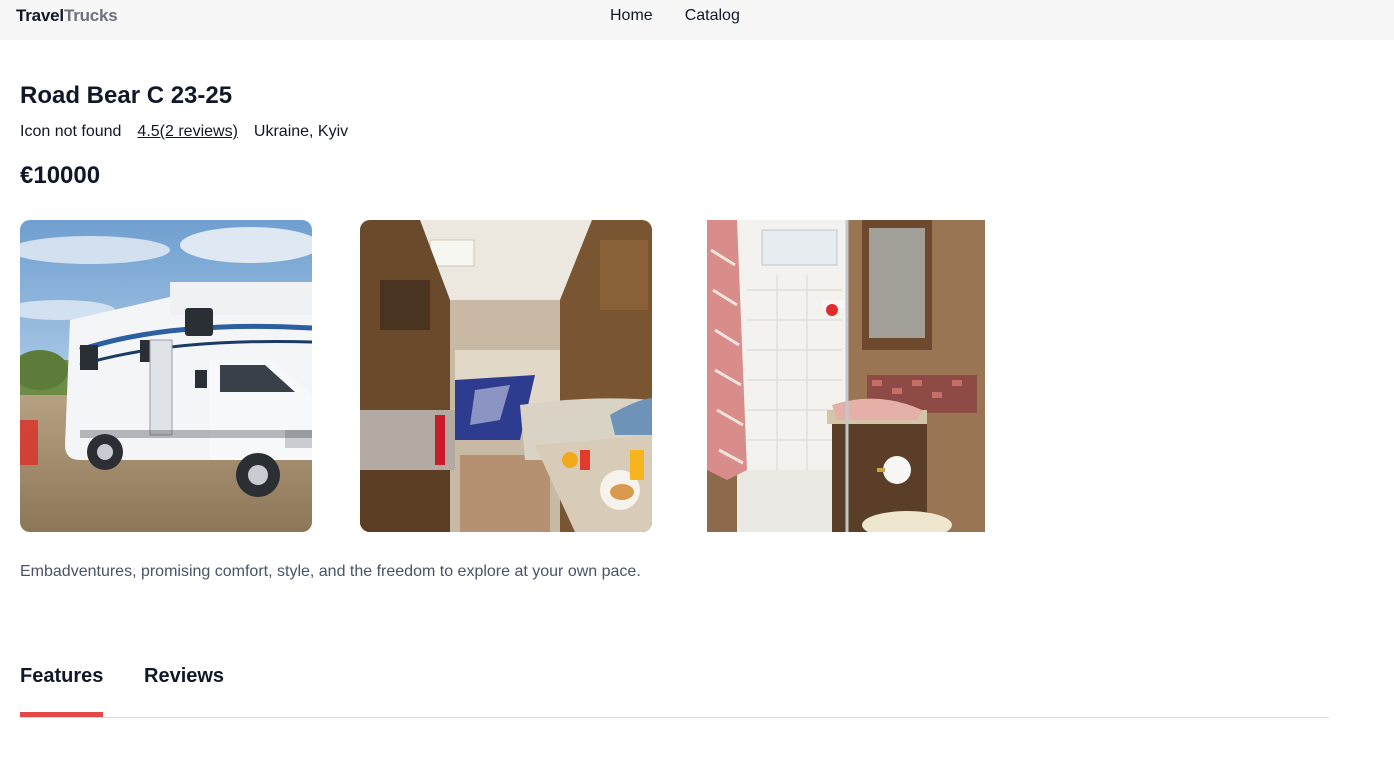  I want to click on gallery-photo-bathroom, so click(846, 376).